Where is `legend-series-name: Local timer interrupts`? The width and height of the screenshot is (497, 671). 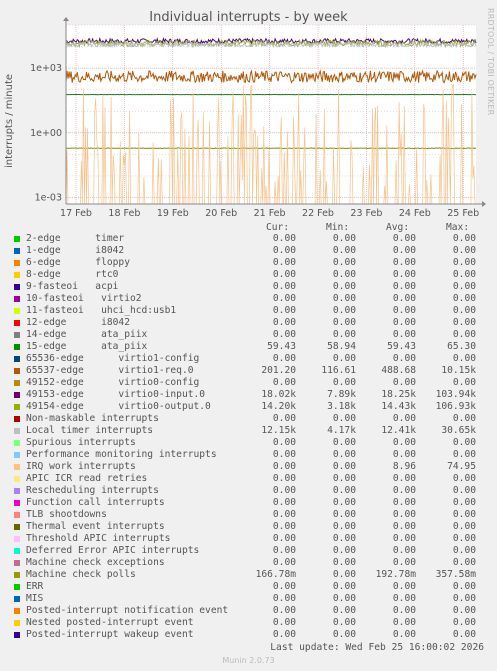
legend-series-name: Local timer interrupts is located at coordinates (90, 430).